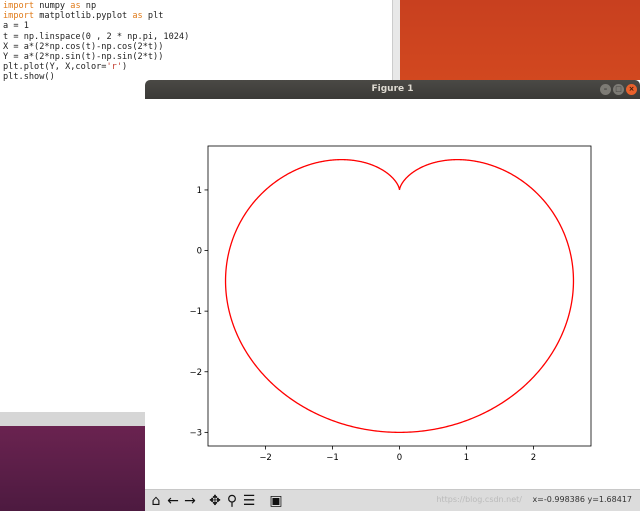  Describe the element at coordinates (582, 499) in the screenshot. I see `cursor-coordinates: x=-0.998386 y=1.68417` at that location.